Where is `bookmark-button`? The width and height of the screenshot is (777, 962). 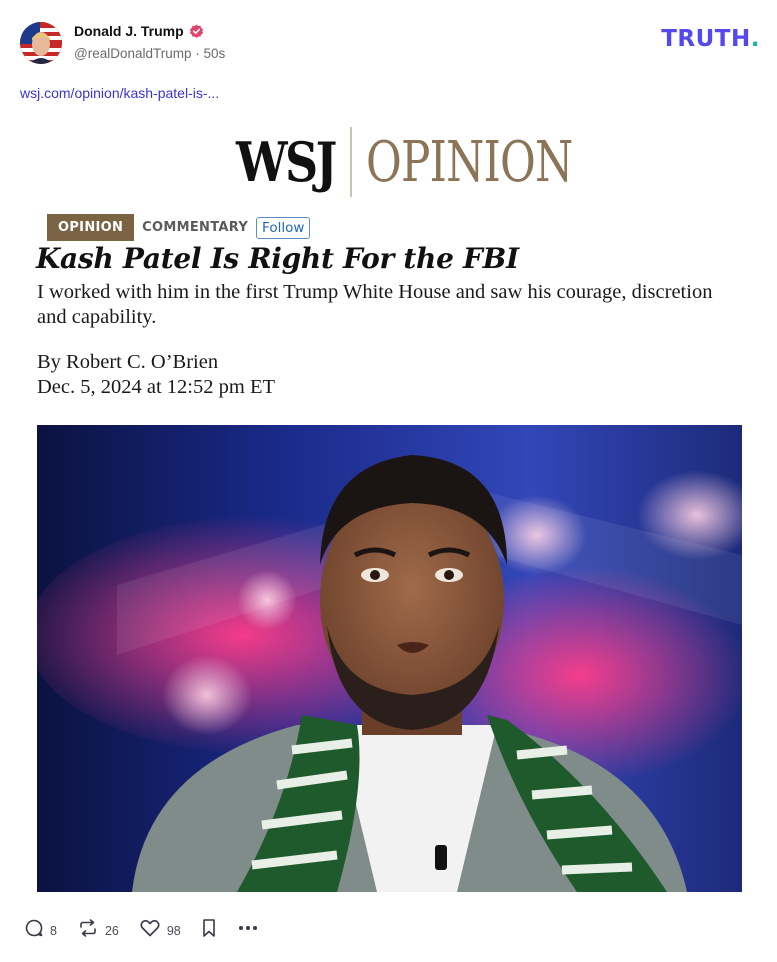 bookmark-button is located at coordinates (209, 930).